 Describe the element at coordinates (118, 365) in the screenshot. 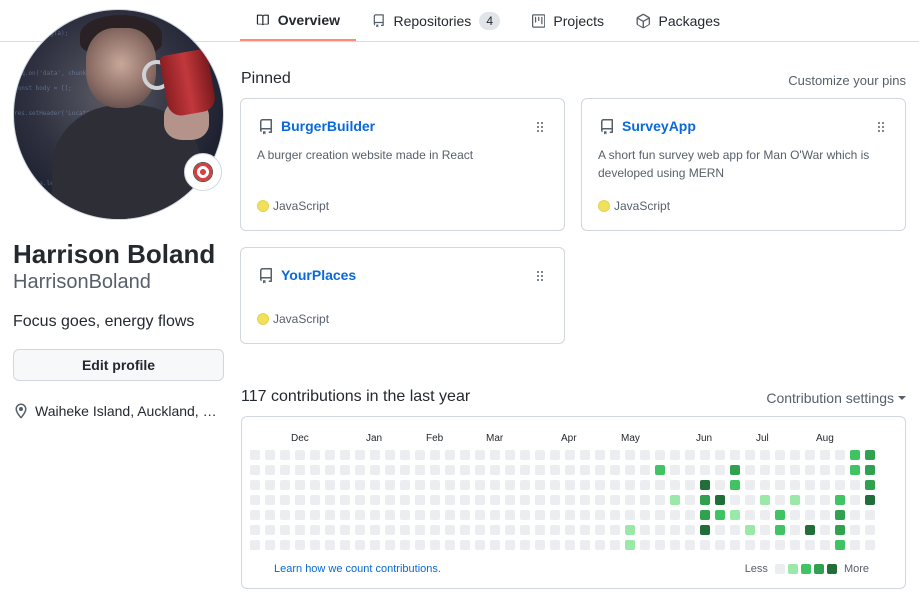

I see `edit-profile-button: Edit profile` at that location.